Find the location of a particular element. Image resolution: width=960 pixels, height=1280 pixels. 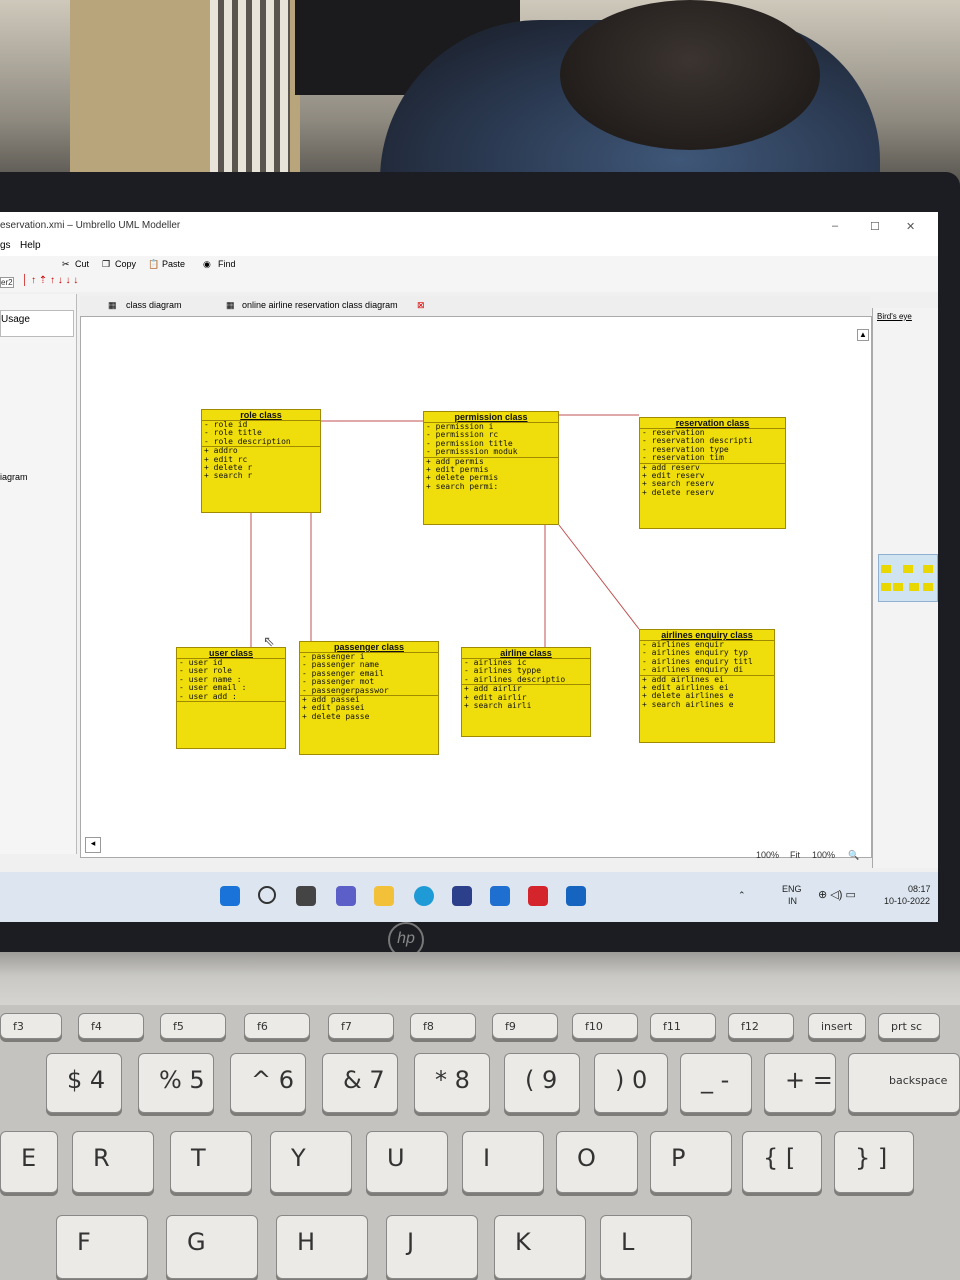

key-f8: f8 is located at coordinates (443, 1026).